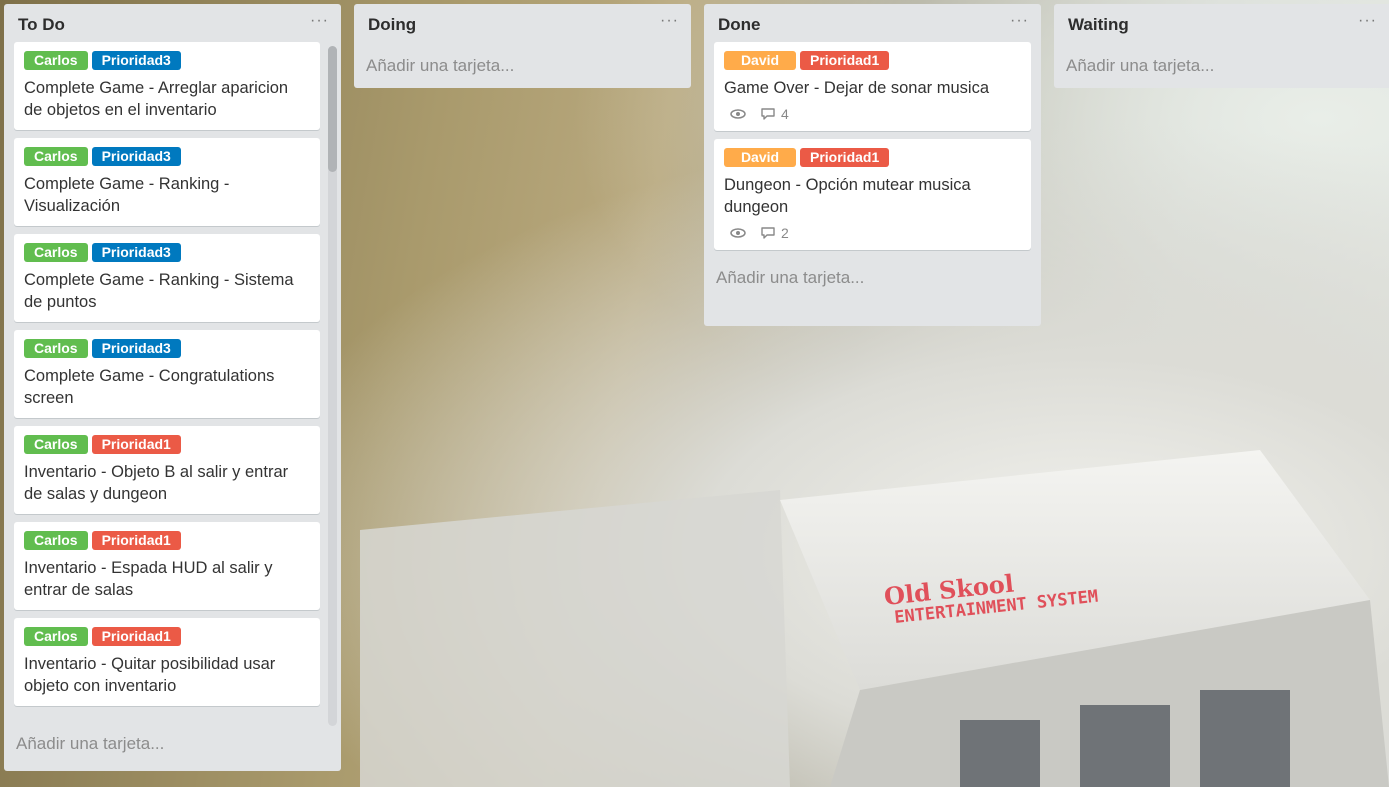 The width and height of the screenshot is (1389, 787). Describe the element at coordinates (875, 114) in the screenshot. I see `card-badges: 4` at that location.